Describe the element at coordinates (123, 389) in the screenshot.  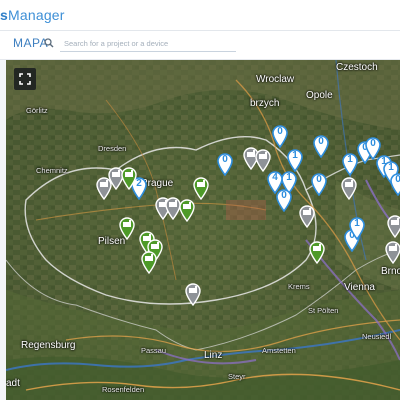
I see `map-label-landshut: Rosenfelden` at that location.